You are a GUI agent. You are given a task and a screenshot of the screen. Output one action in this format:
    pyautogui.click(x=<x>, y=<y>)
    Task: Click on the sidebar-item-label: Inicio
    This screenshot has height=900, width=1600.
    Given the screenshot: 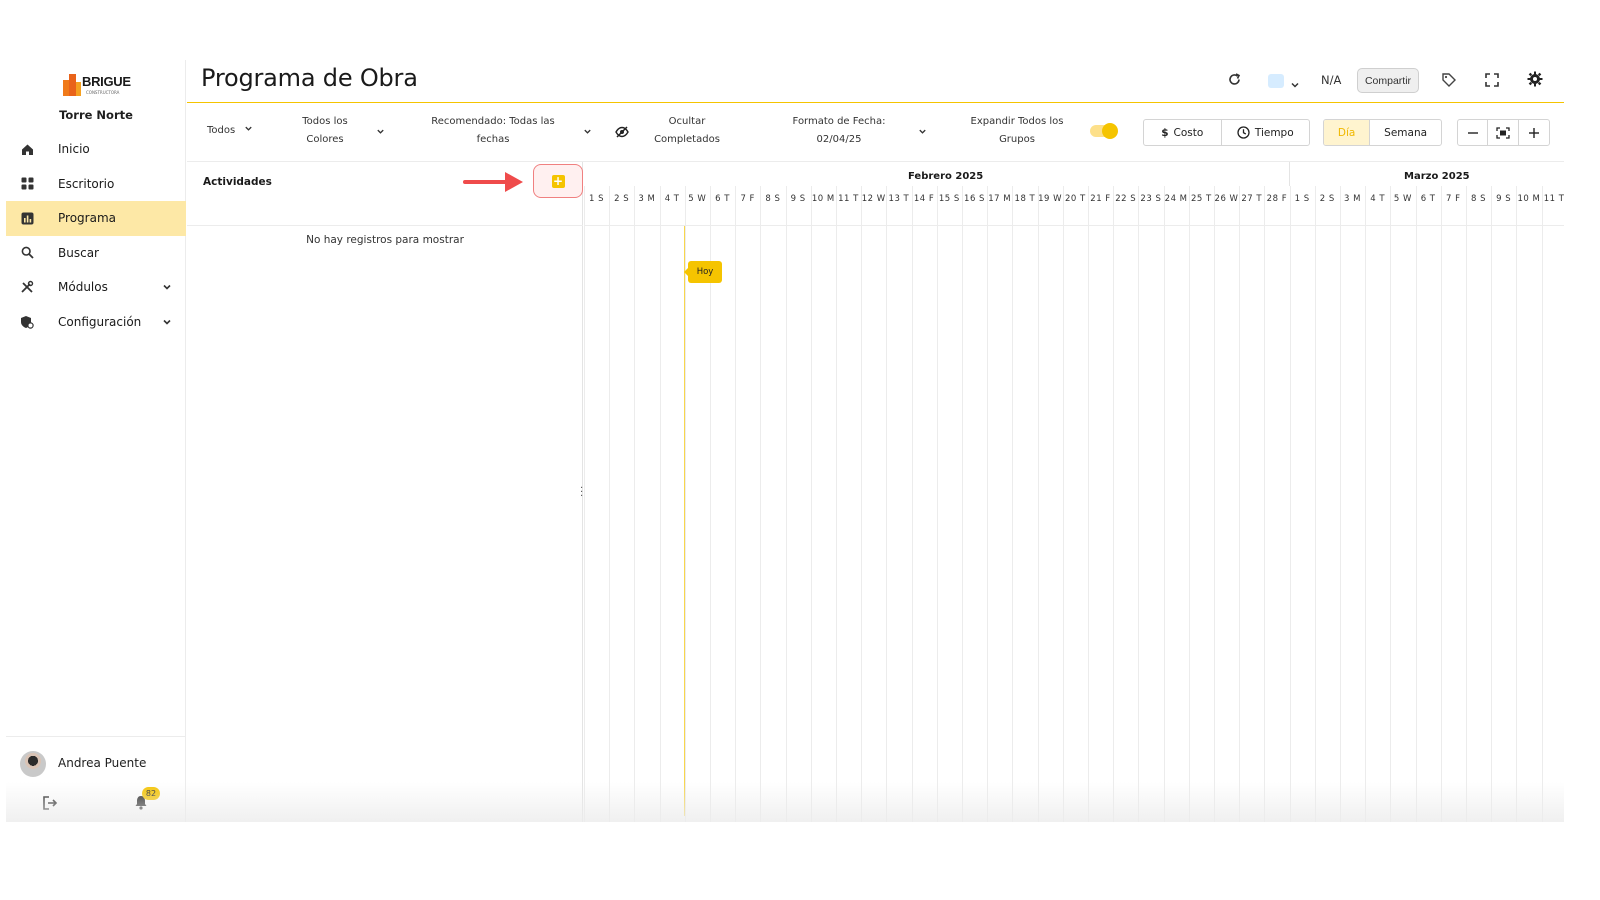 What is the action you would take?
    pyautogui.click(x=74, y=149)
    